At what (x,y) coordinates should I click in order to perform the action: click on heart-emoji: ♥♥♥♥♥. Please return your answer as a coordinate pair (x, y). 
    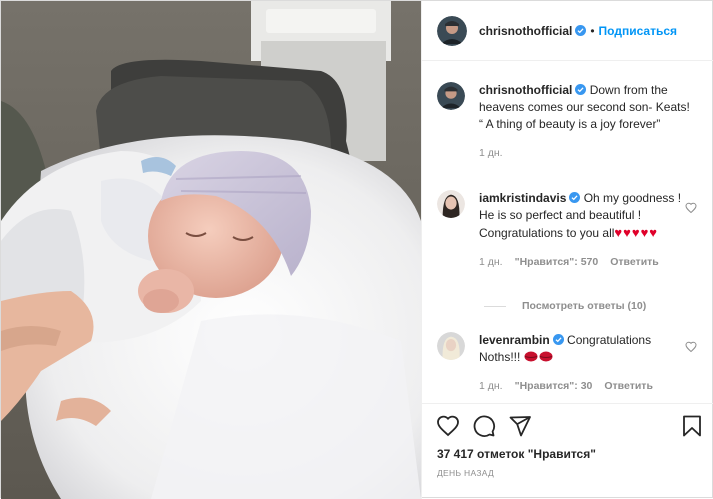
    Looking at the image, I should click on (636, 232).